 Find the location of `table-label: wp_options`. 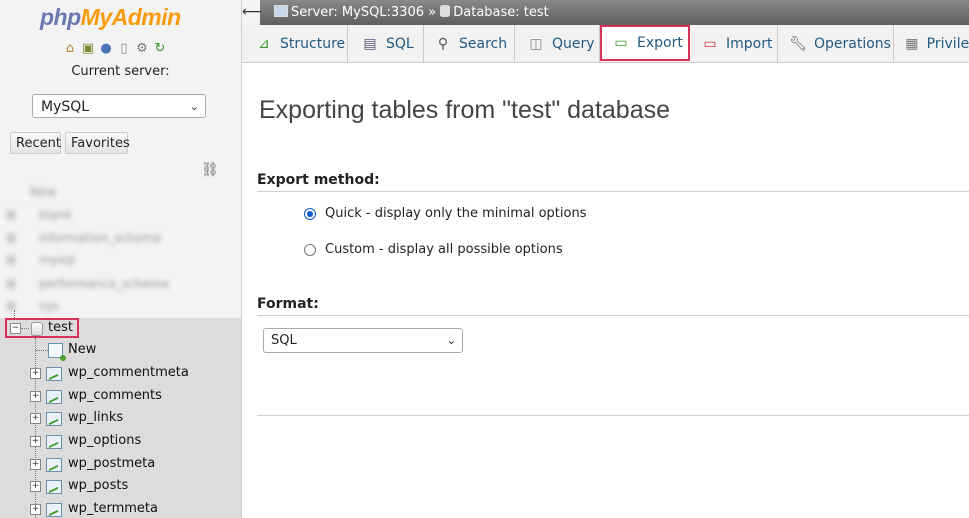

table-label: wp_options is located at coordinates (104, 440).